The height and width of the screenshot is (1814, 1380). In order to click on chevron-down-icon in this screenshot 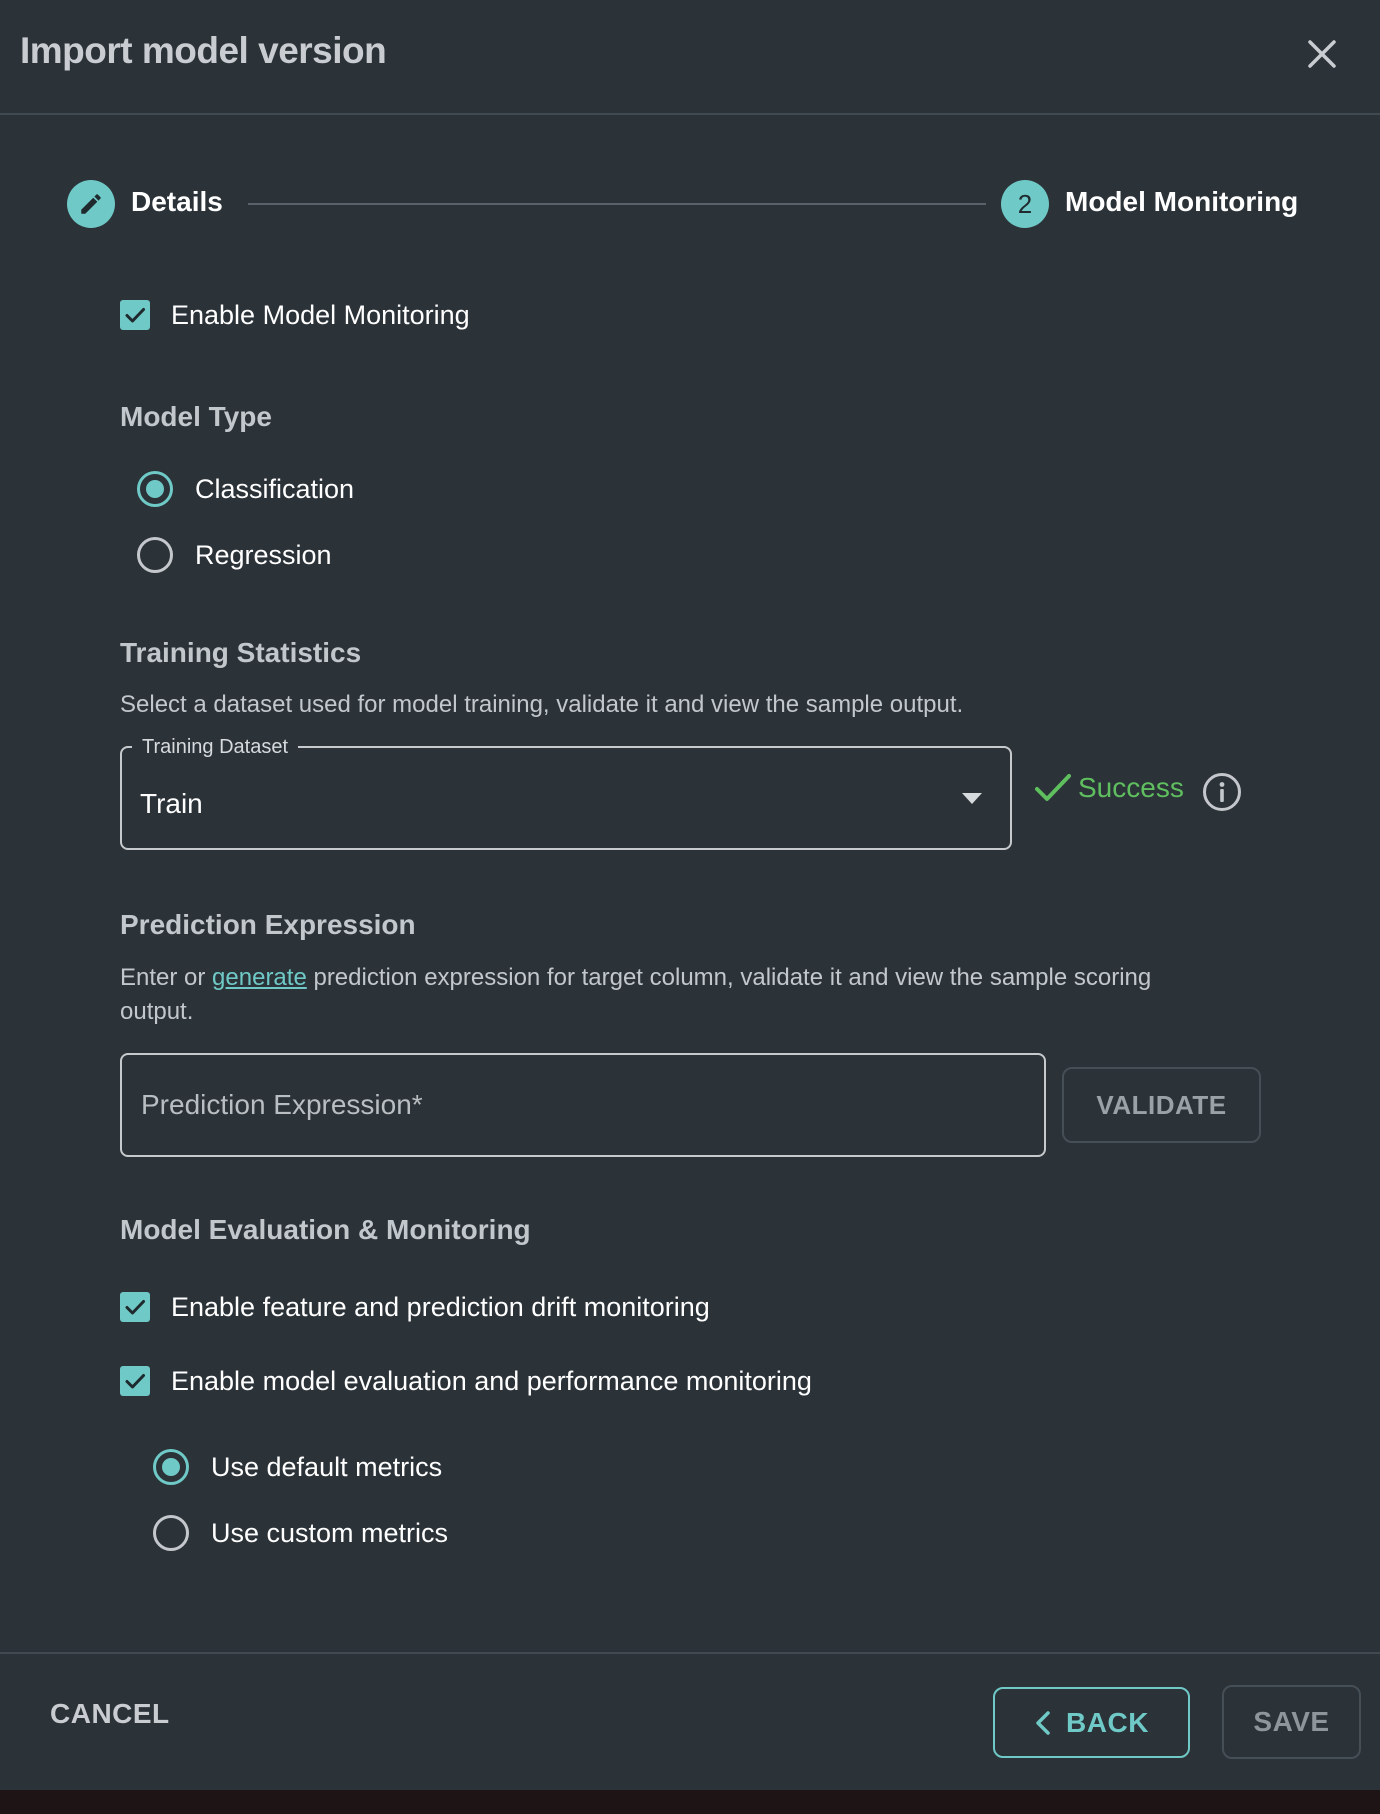, I will do `click(972, 798)`.